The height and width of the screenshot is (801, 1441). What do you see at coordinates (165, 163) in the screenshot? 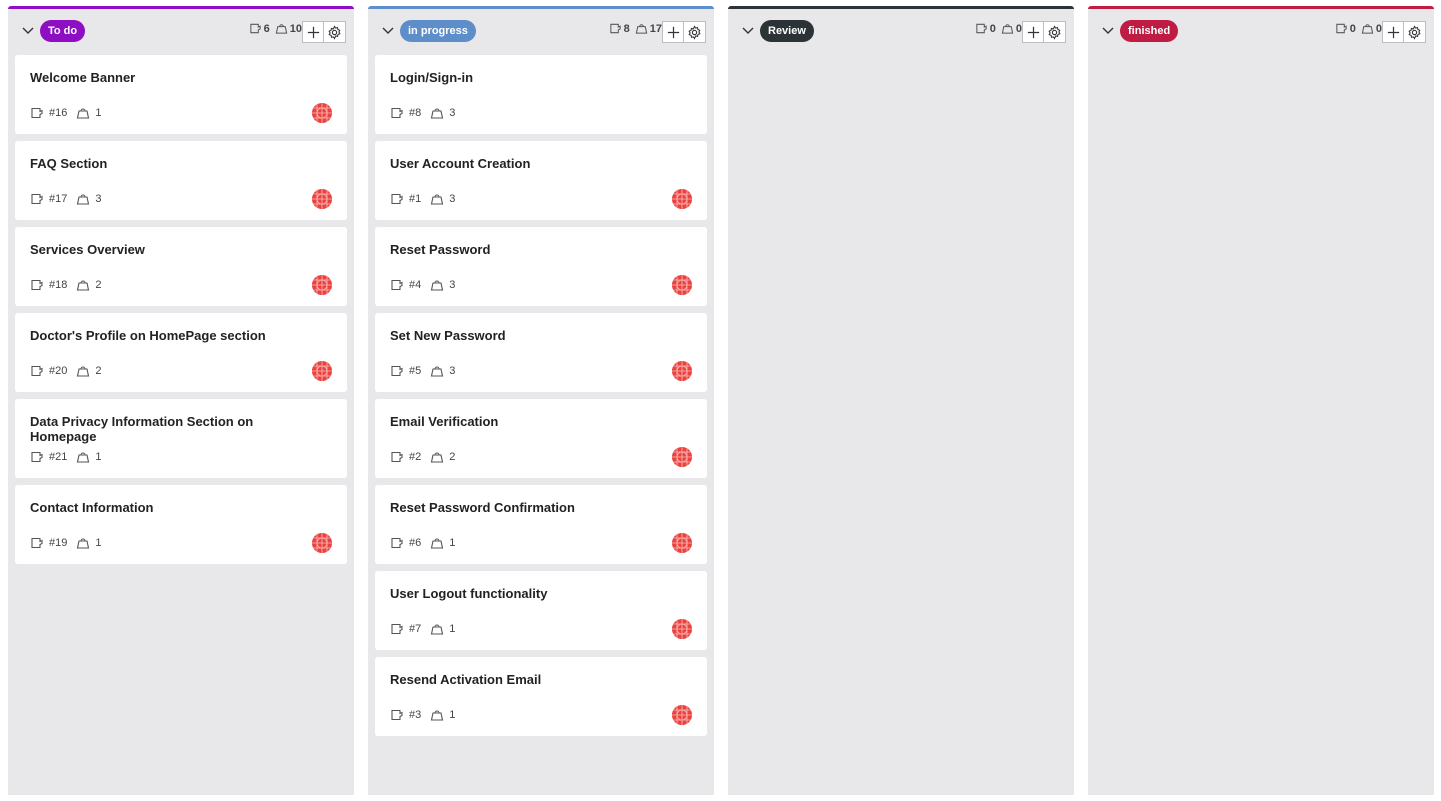
I see `issue-title: FAQ Section` at bounding box center [165, 163].